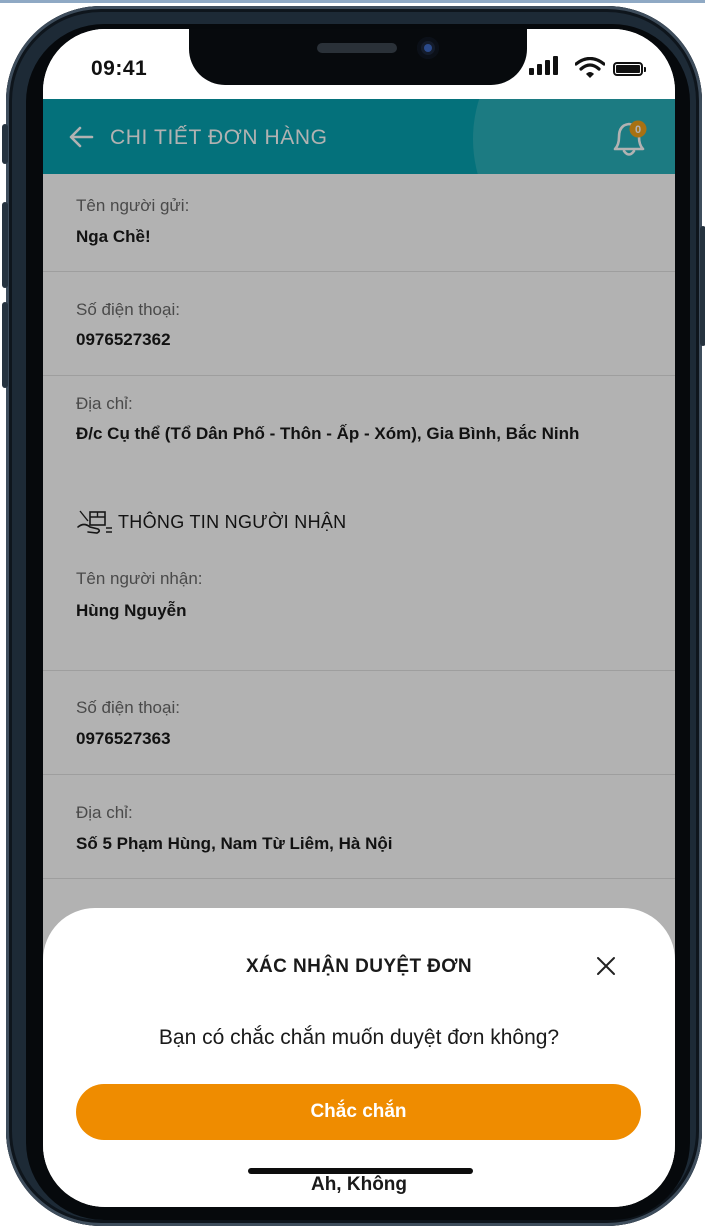 The image size is (705, 1228). I want to click on sheet-title: XÁC NHẬN DUYỆT ĐƠN, so click(359, 966).